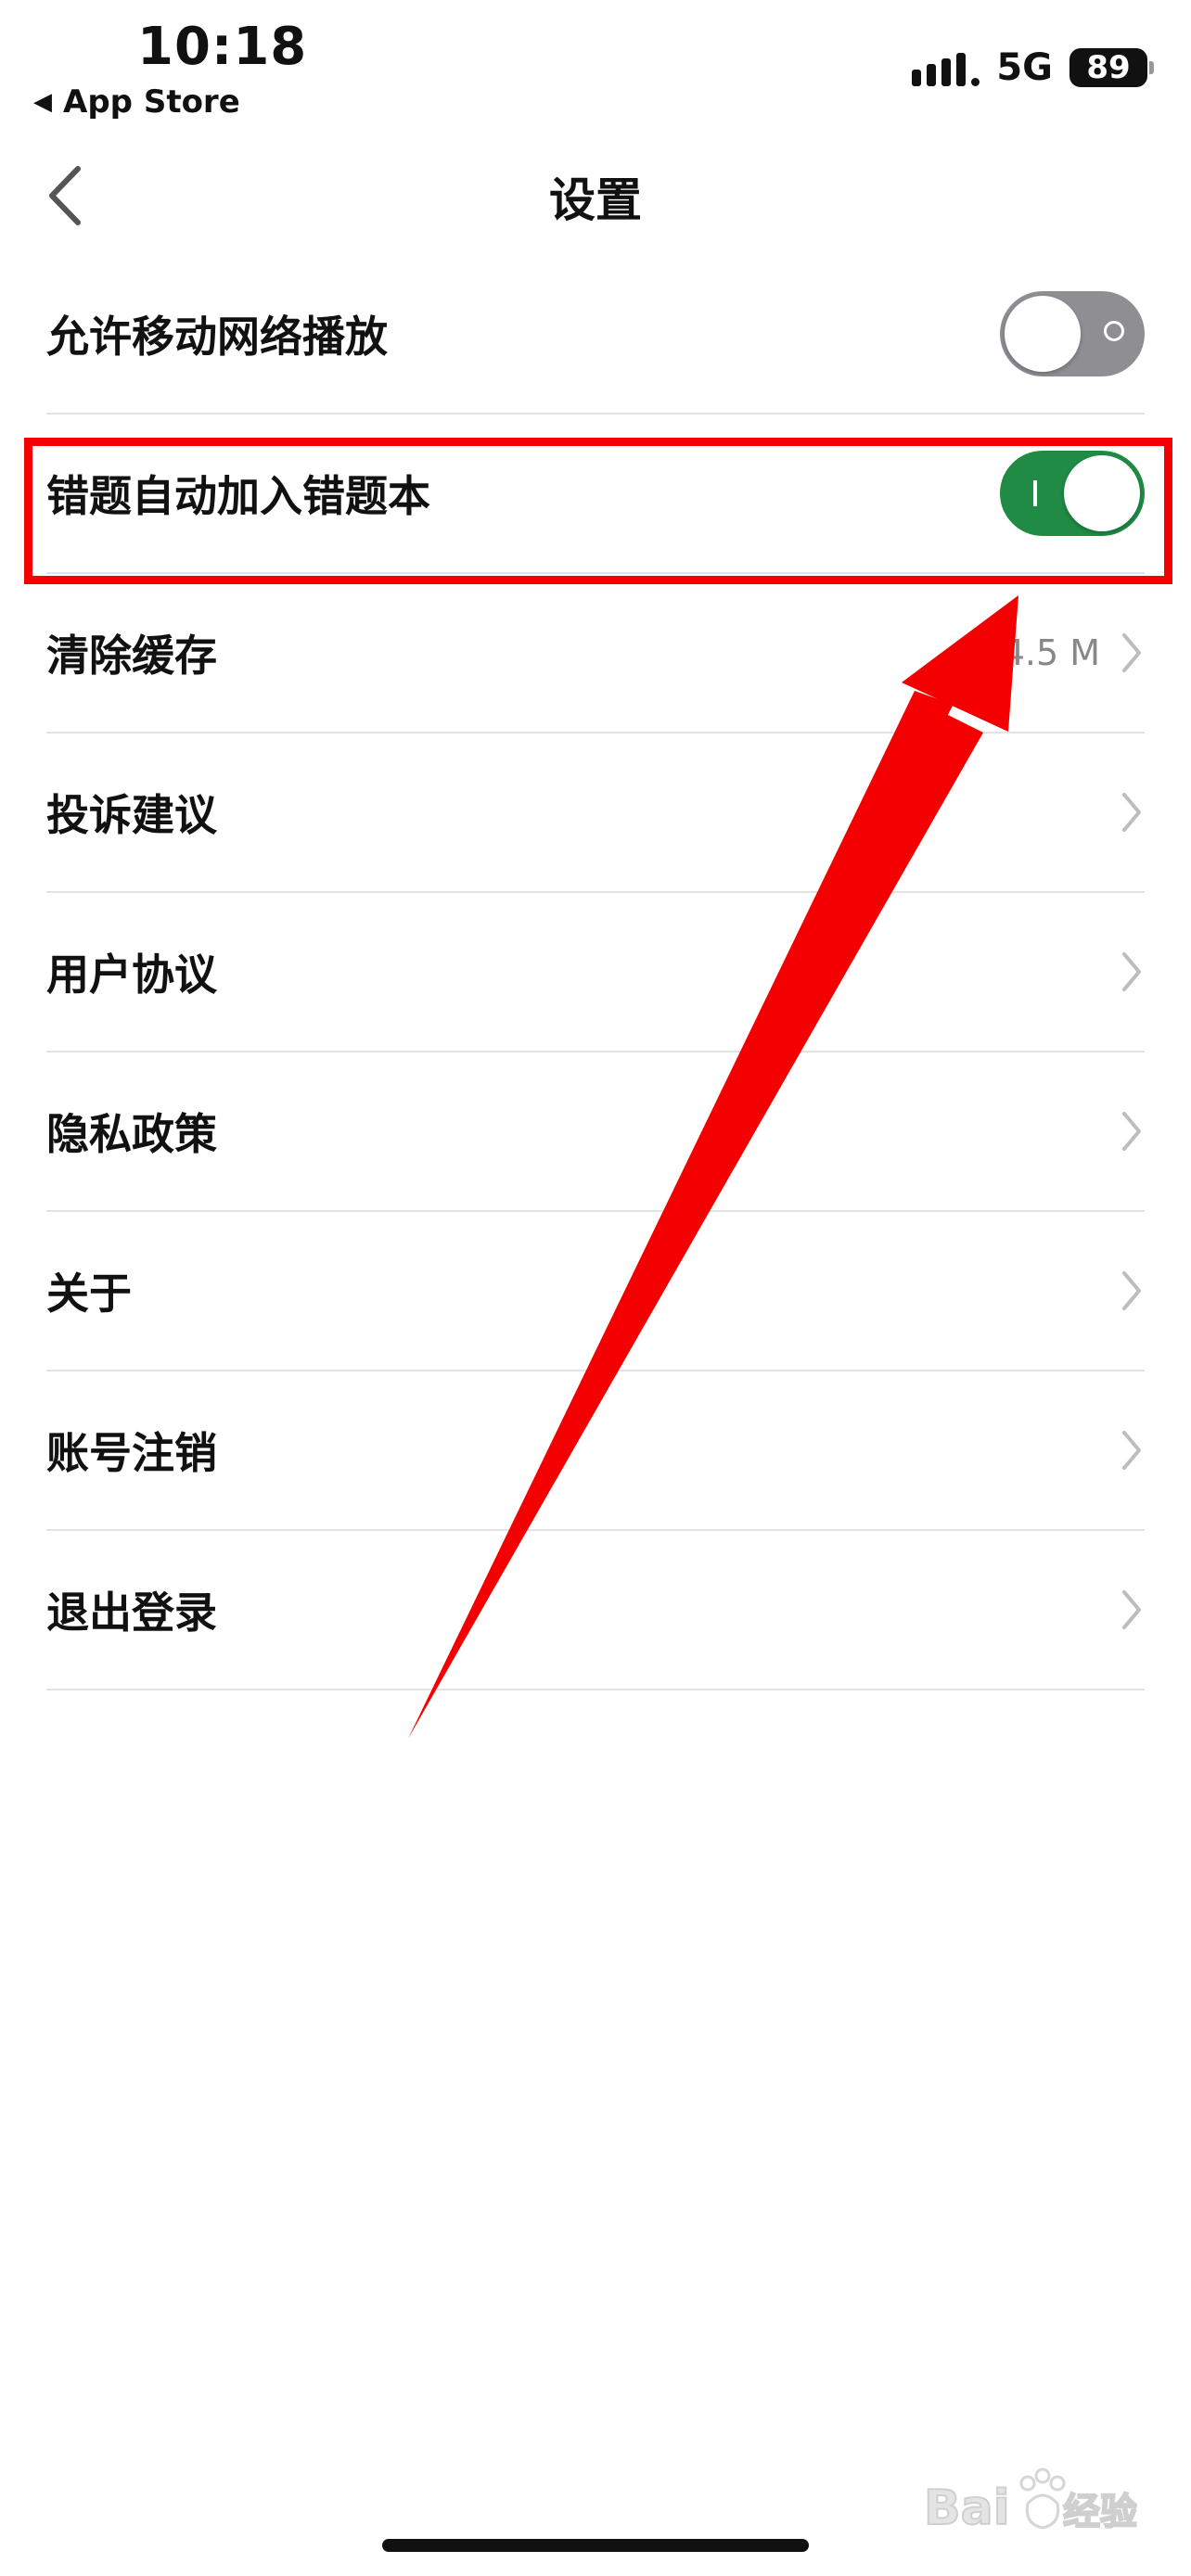  Describe the element at coordinates (967, 2508) in the screenshot. I see `svg-text: Bai` at that location.